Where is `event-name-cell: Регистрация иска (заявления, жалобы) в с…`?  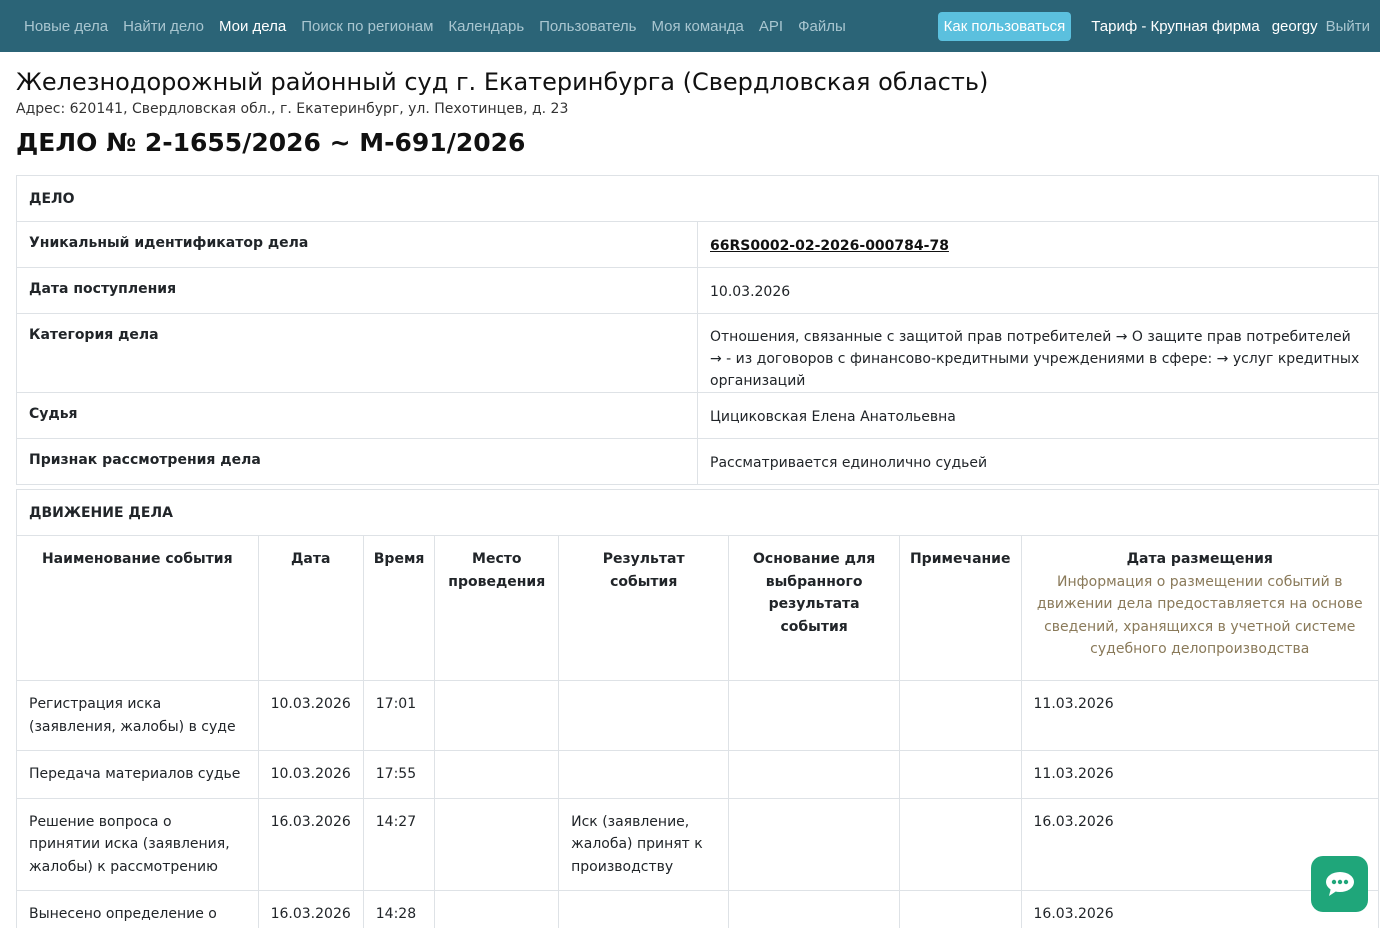 event-name-cell: Регистрация иска (заявления, жалобы) в с… is located at coordinates (137, 715).